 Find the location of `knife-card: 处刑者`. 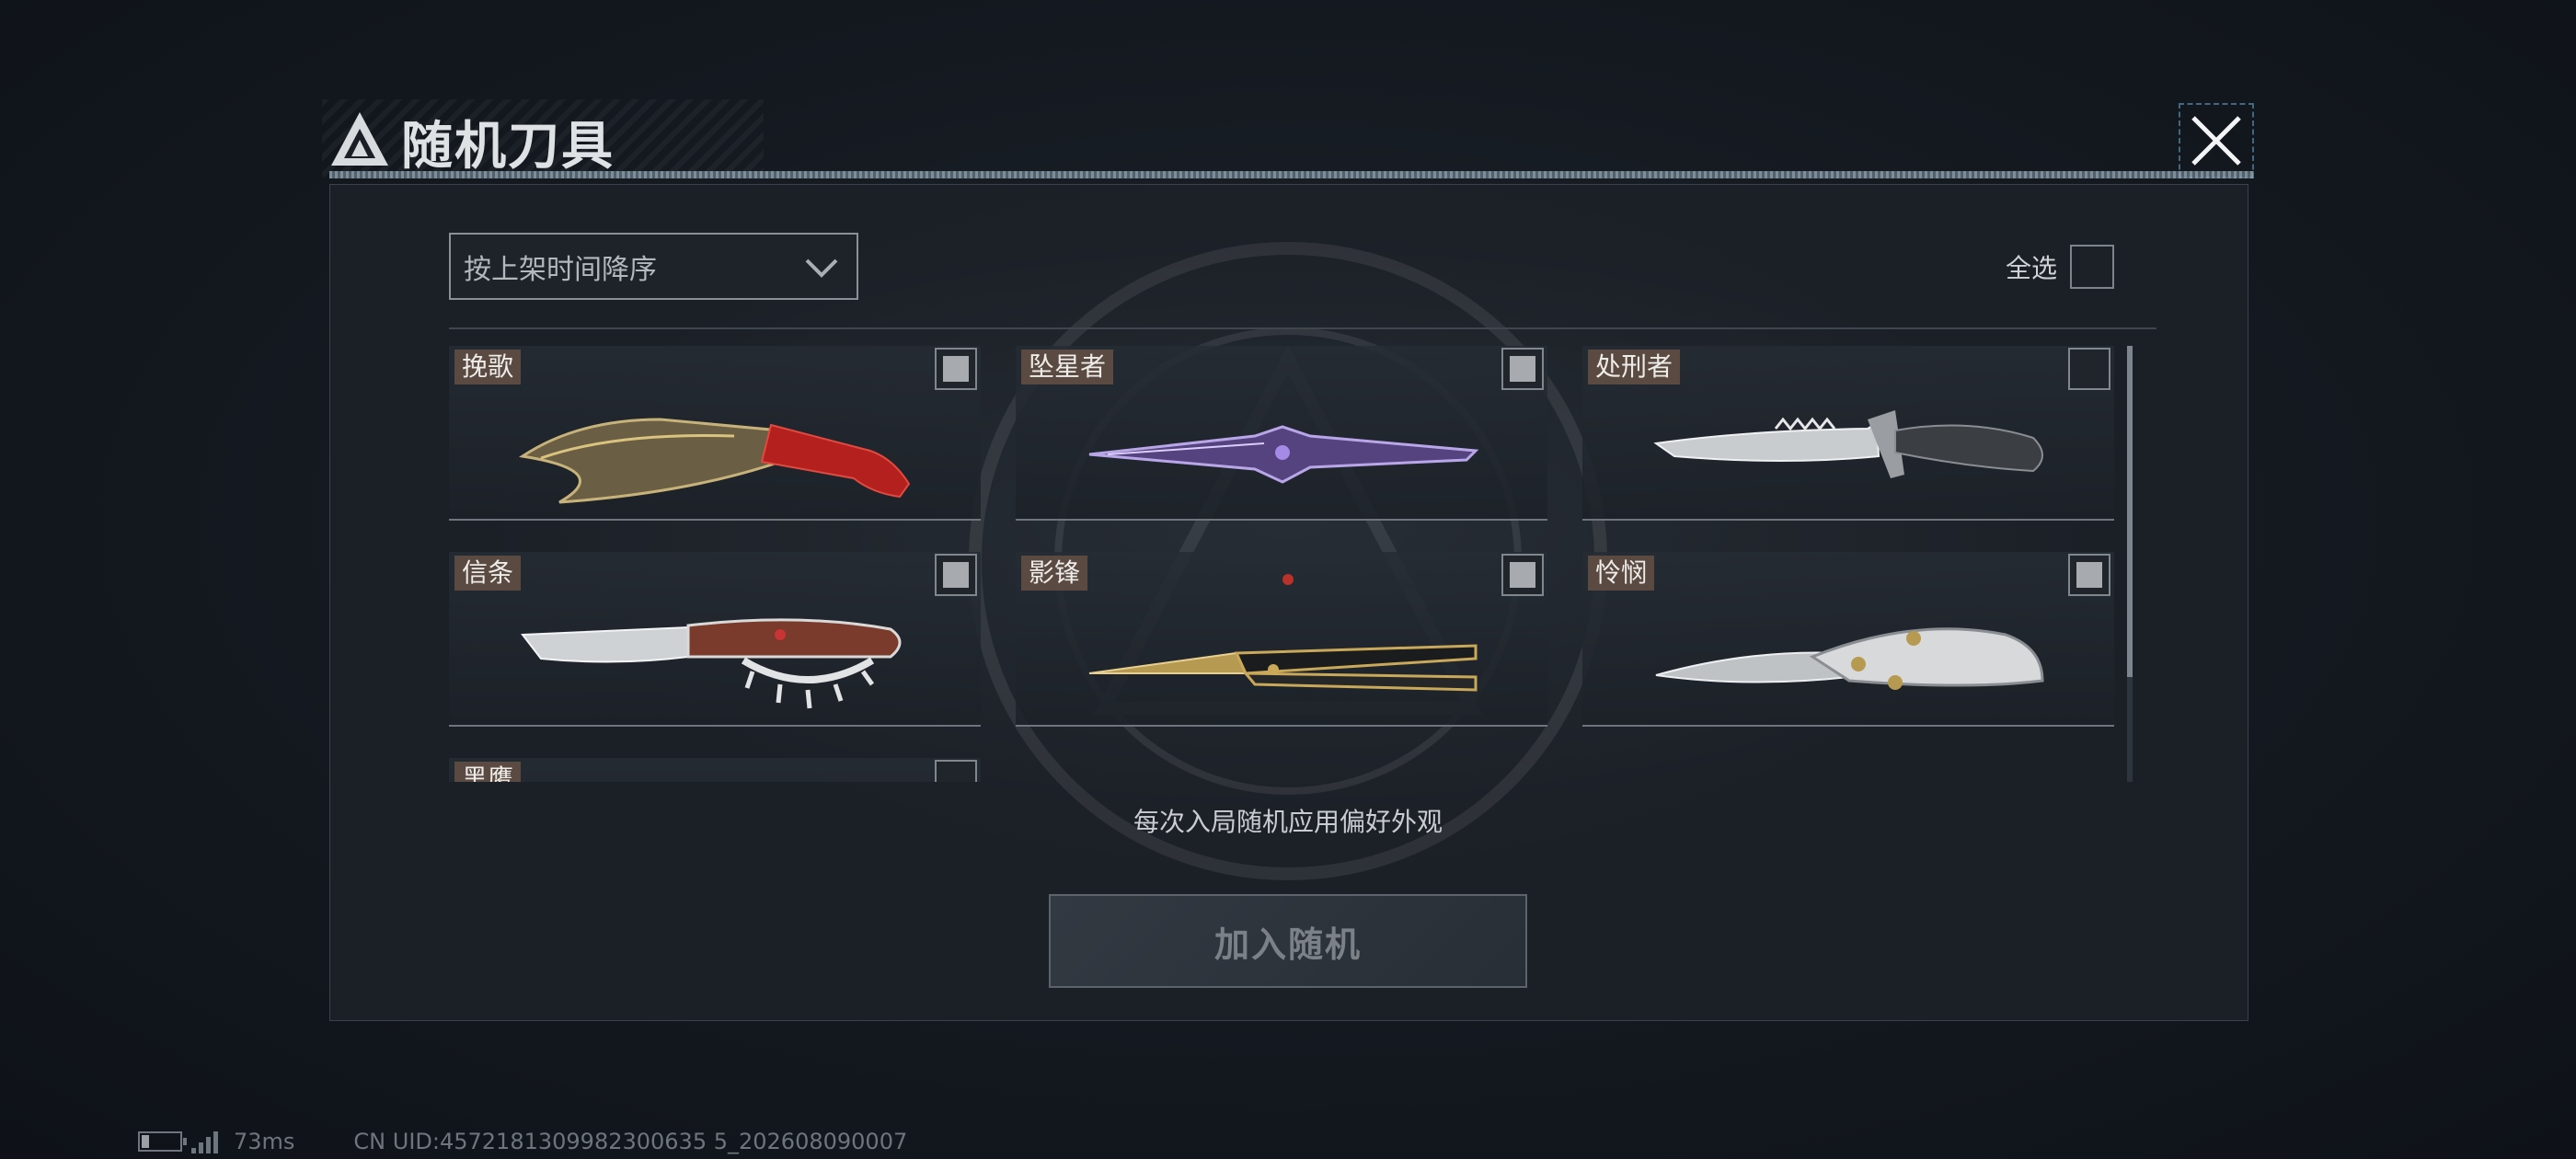

knife-card: 处刑者 is located at coordinates (1848, 433).